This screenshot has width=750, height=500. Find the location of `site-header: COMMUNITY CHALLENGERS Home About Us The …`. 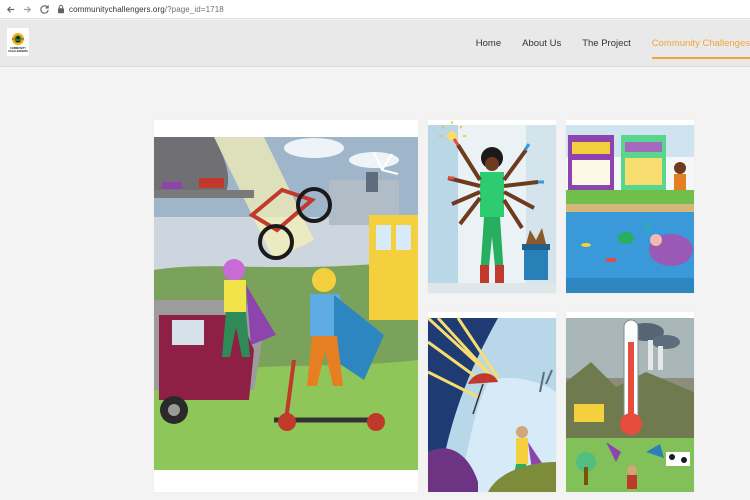

site-header: COMMUNITY CHALLENGERS Home About Us The … is located at coordinates (375, 43).